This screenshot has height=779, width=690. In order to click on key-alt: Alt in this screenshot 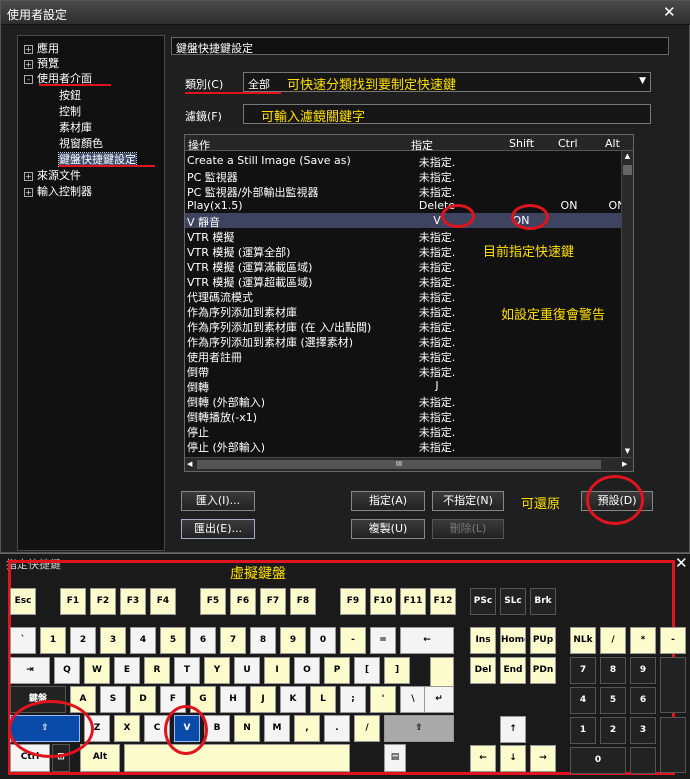, I will do `click(100, 758)`.